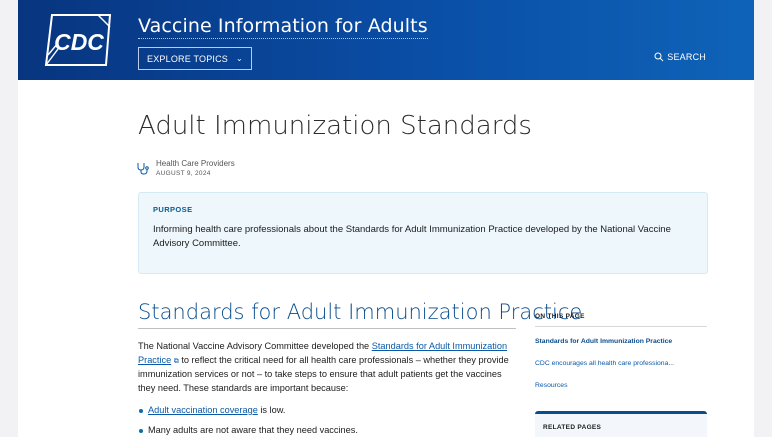  What do you see at coordinates (271, 410) in the screenshot?
I see `bullet1-text: is low.` at bounding box center [271, 410].